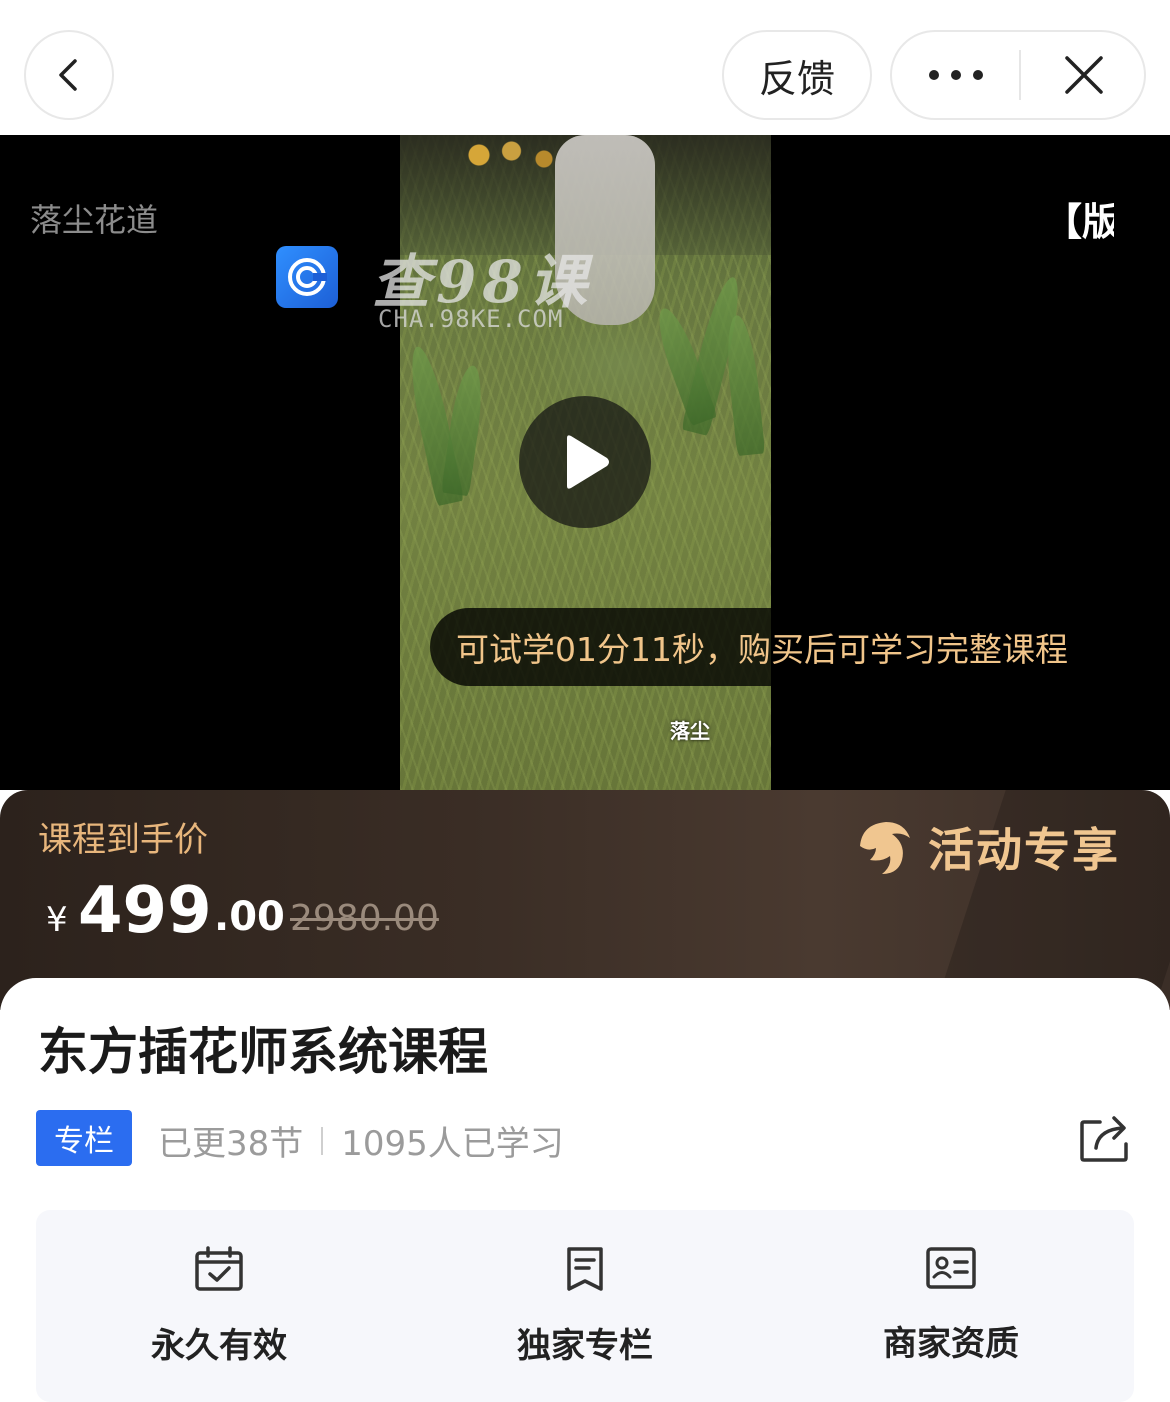 This screenshot has width=1170, height=1402. Describe the element at coordinates (505, 155) in the screenshot. I see `flower-basket` at that location.